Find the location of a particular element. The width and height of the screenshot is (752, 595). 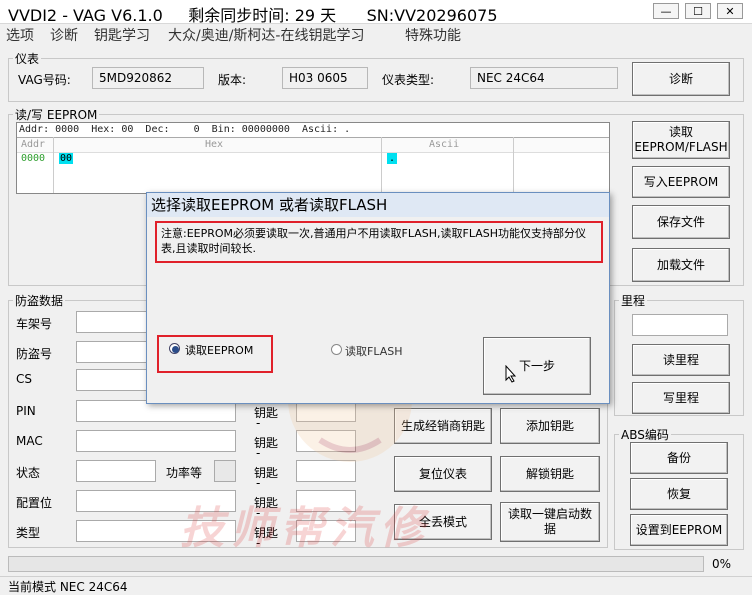

cluster-type-label: 仪表类型: is located at coordinates (408, 80).